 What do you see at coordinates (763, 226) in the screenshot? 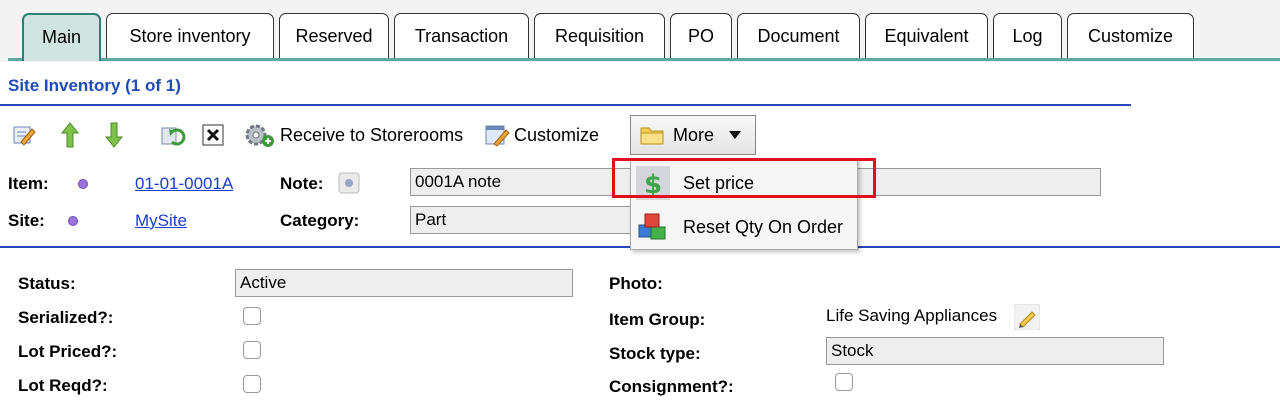
I see `reset-qty-label: Reset Qty On Order` at bounding box center [763, 226].